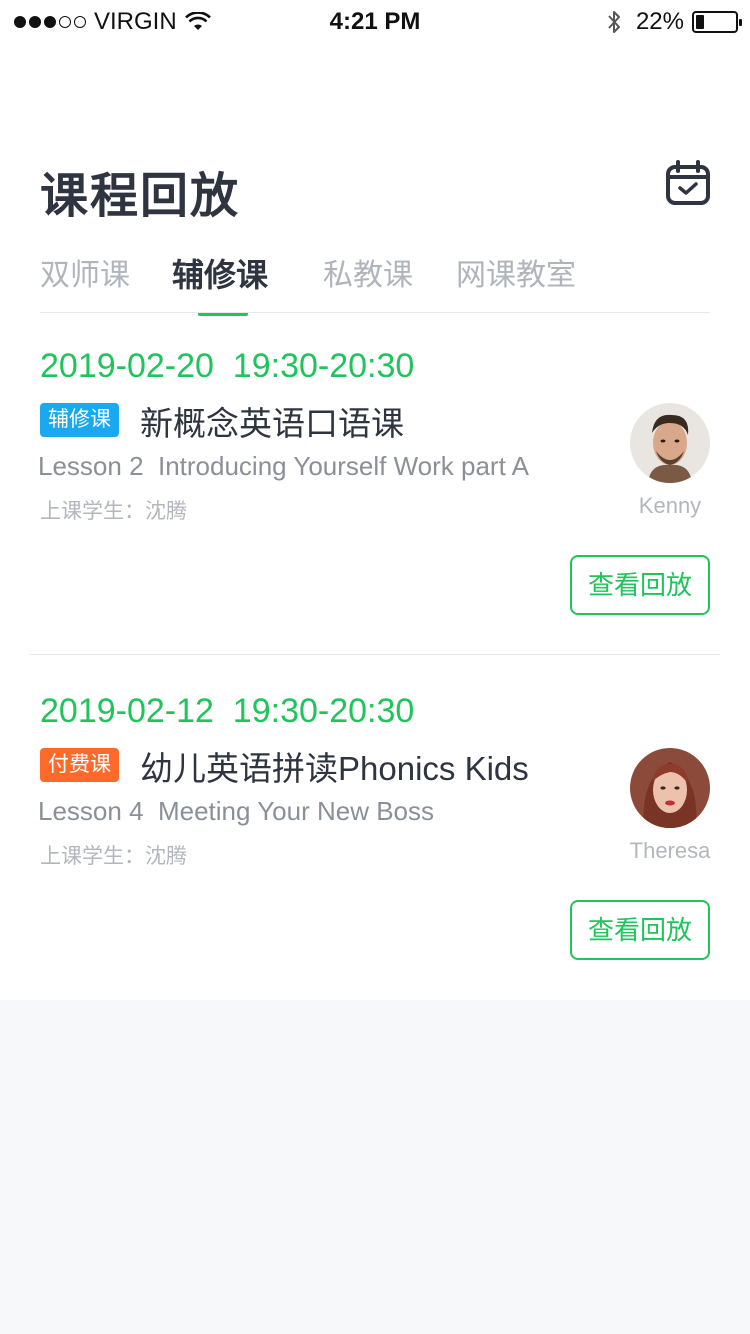 This screenshot has height=1334, width=750. Describe the element at coordinates (700, 22) in the screenshot. I see `battery-level` at that location.